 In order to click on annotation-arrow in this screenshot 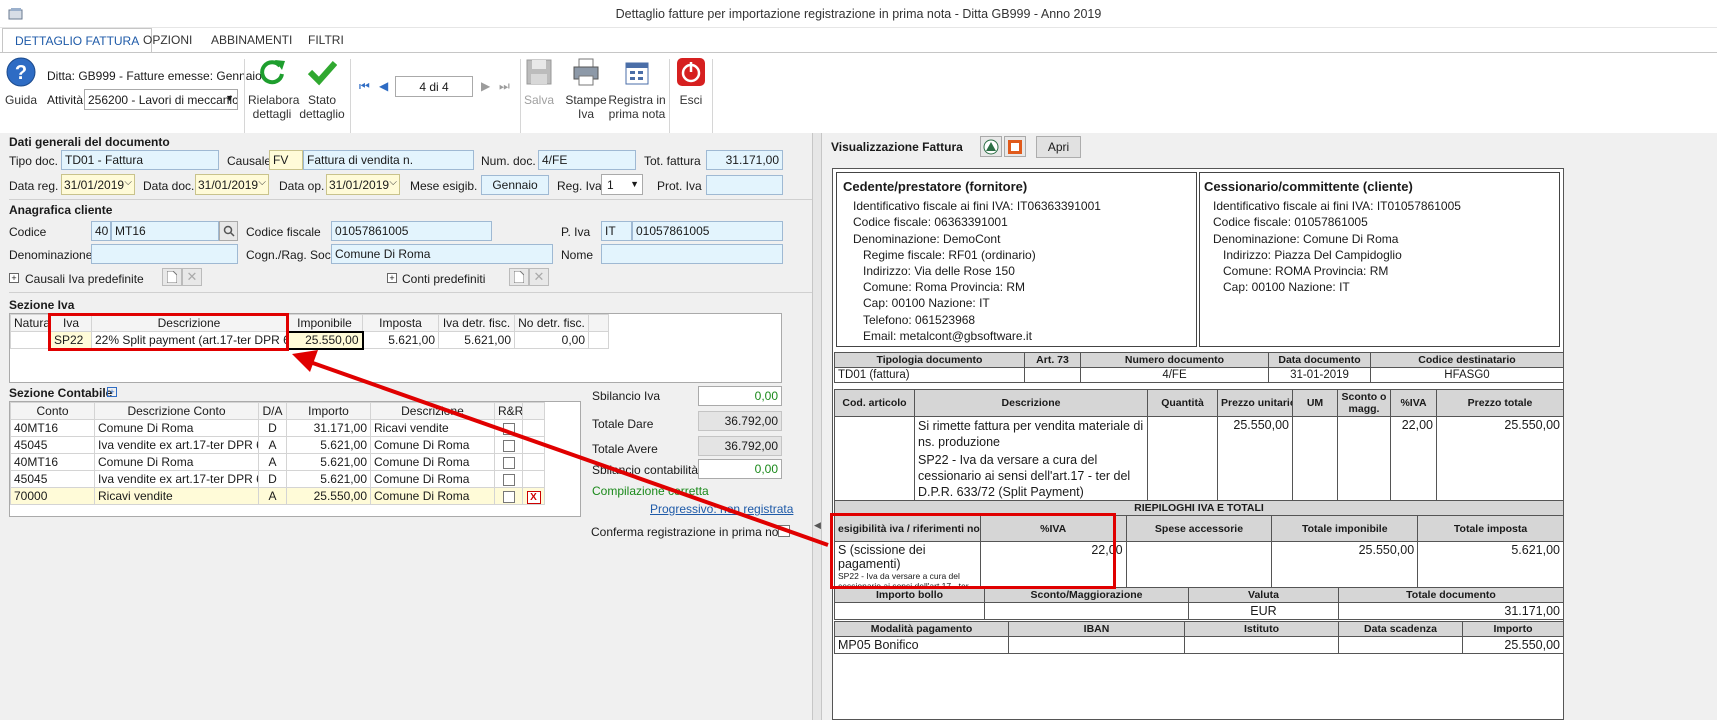, I will do `click(560, 448)`.